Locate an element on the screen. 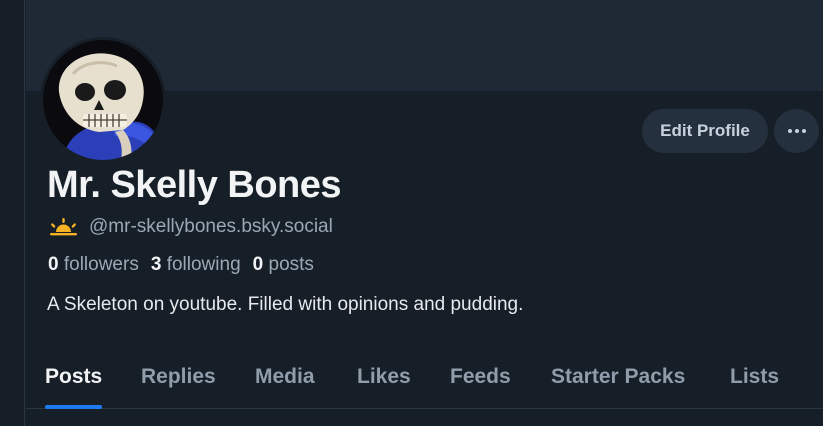  following-stat: 3 following is located at coordinates (196, 265).